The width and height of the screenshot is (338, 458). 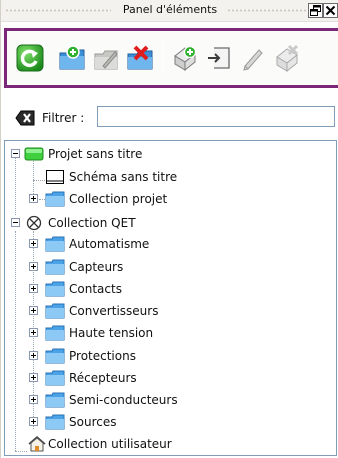 What do you see at coordinates (25, 118) in the screenshot?
I see `clear-filter-icon` at bounding box center [25, 118].